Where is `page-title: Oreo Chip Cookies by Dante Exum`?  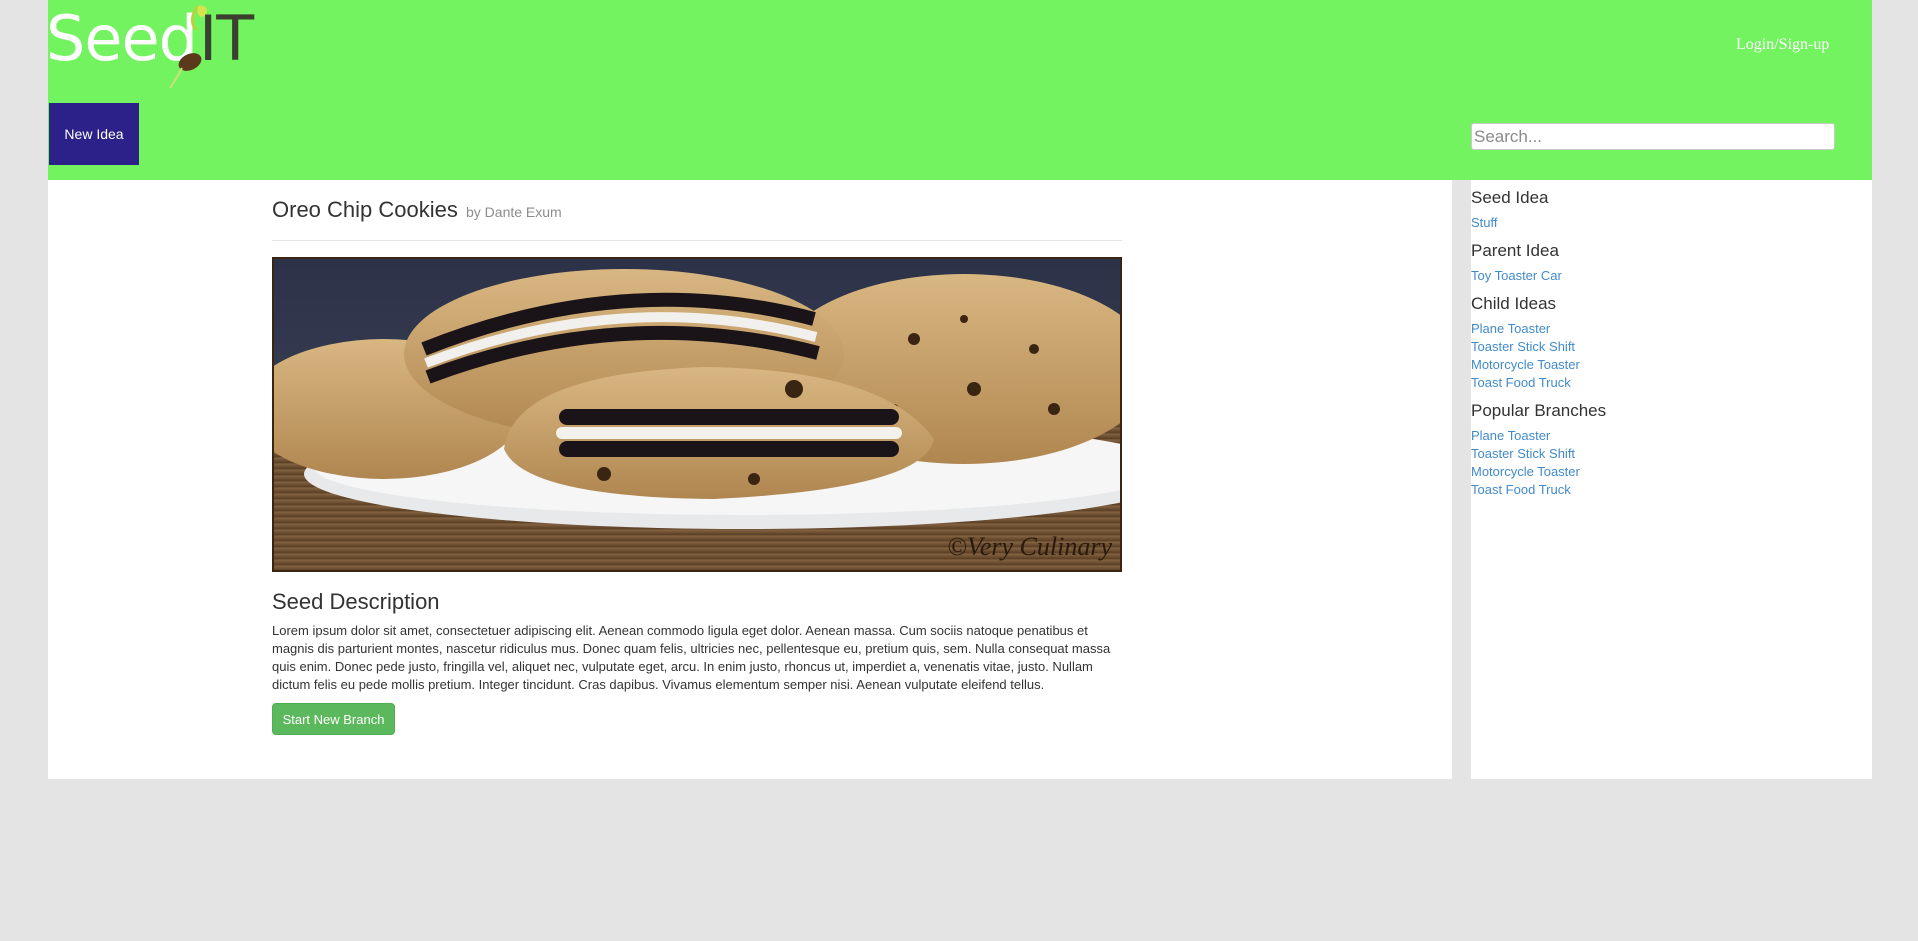
page-title: Oreo Chip Cookies by Dante Exum is located at coordinates (417, 210).